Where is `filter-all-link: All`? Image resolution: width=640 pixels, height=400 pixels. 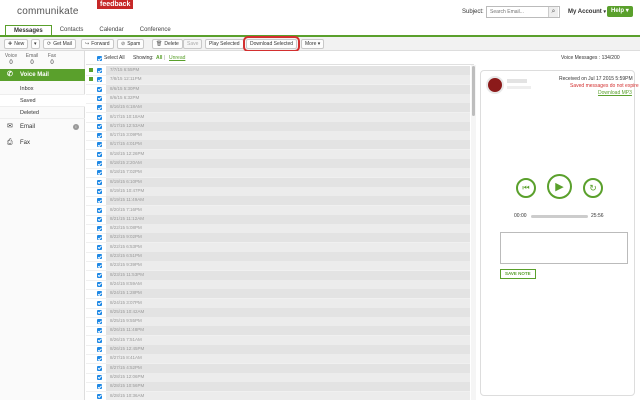
filter-all-link: All is located at coordinates (159, 58).